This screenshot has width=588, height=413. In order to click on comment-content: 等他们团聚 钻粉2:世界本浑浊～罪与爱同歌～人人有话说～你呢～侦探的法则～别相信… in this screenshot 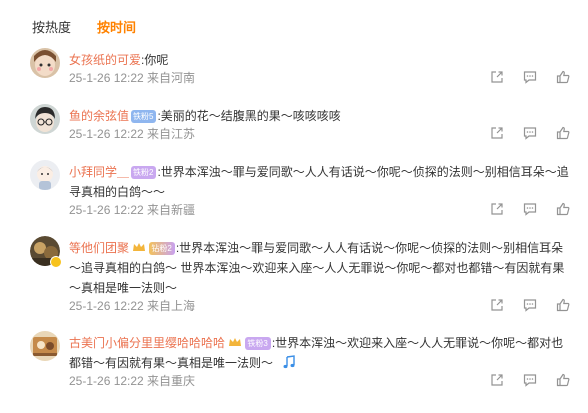, I will do `click(319, 268)`.